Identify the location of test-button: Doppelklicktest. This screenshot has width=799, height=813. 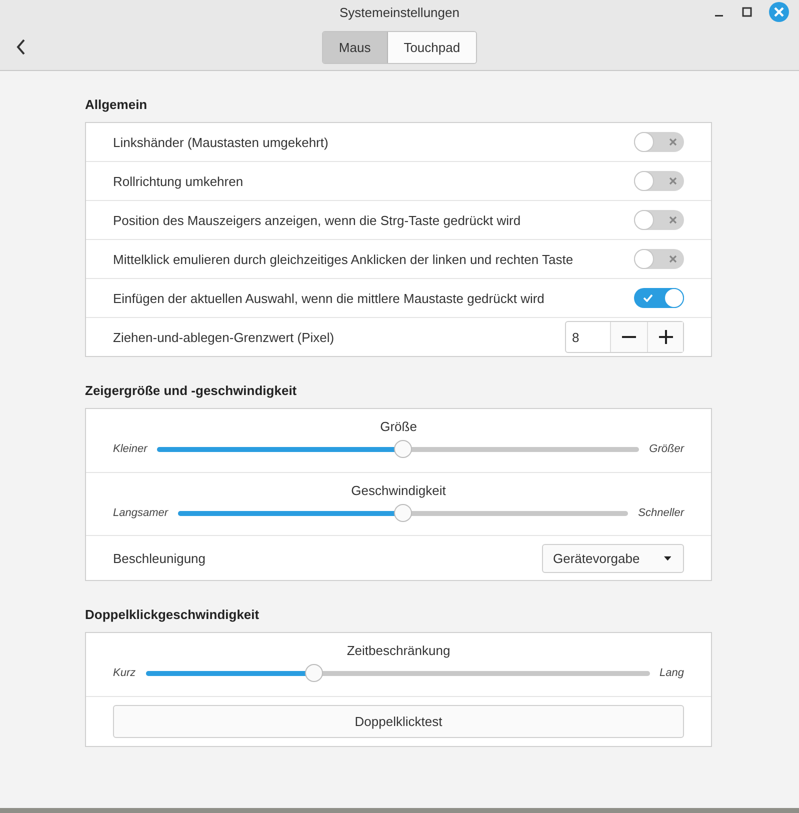
(398, 721).